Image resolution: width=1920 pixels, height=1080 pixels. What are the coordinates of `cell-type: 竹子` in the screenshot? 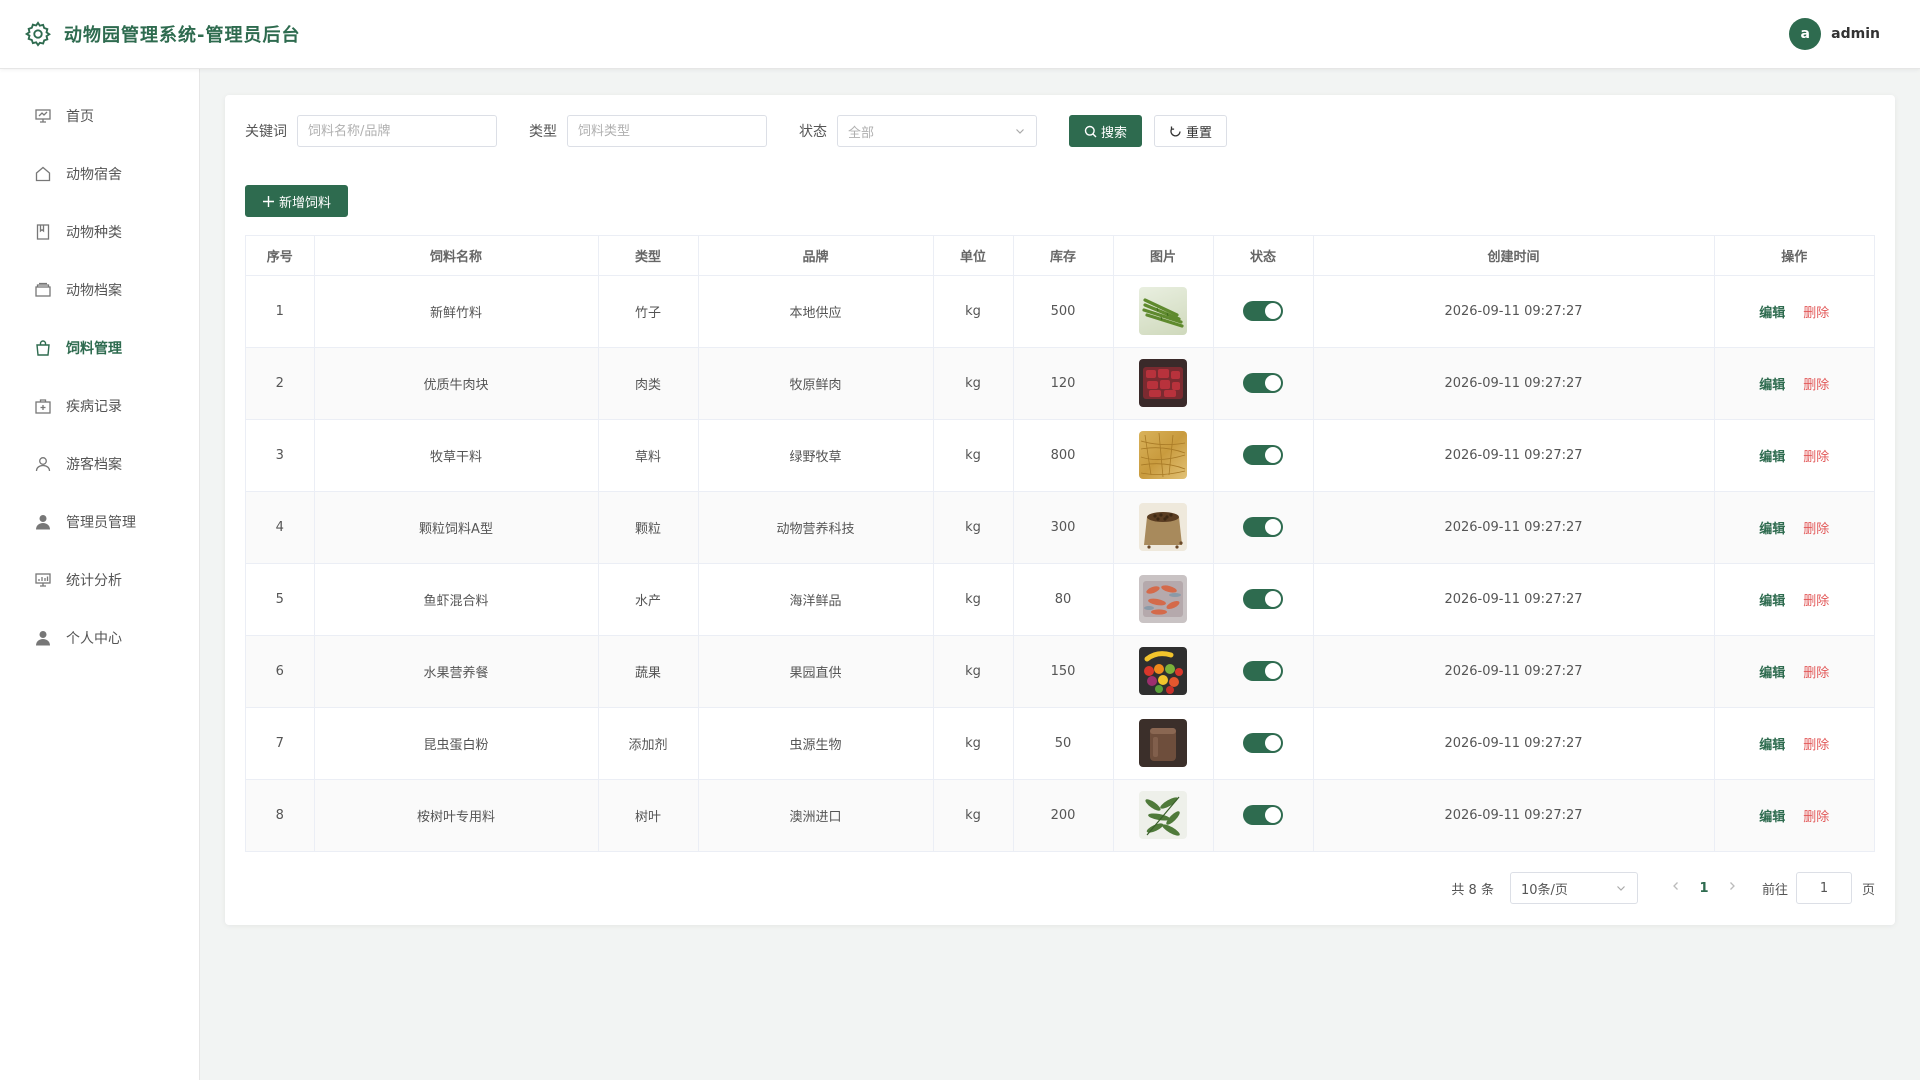 It's located at (648, 311).